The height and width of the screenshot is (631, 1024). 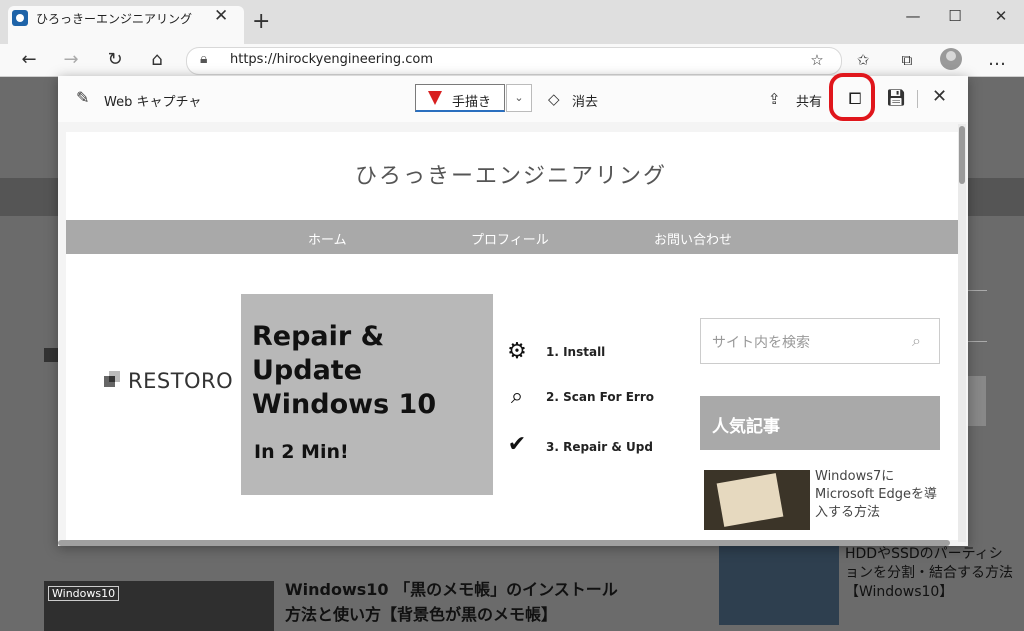 I want to click on save-icon: 💾︎, so click(x=896, y=97).